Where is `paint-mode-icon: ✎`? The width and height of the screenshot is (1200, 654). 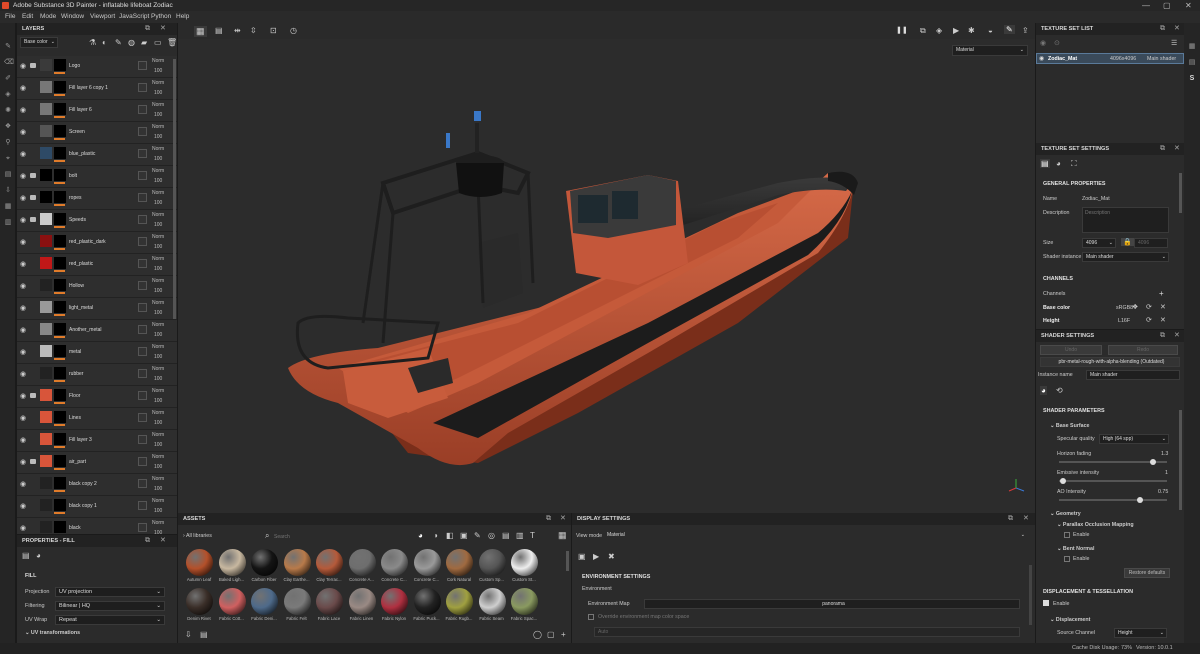
paint-mode-icon: ✎ is located at coordinates (1009, 29).